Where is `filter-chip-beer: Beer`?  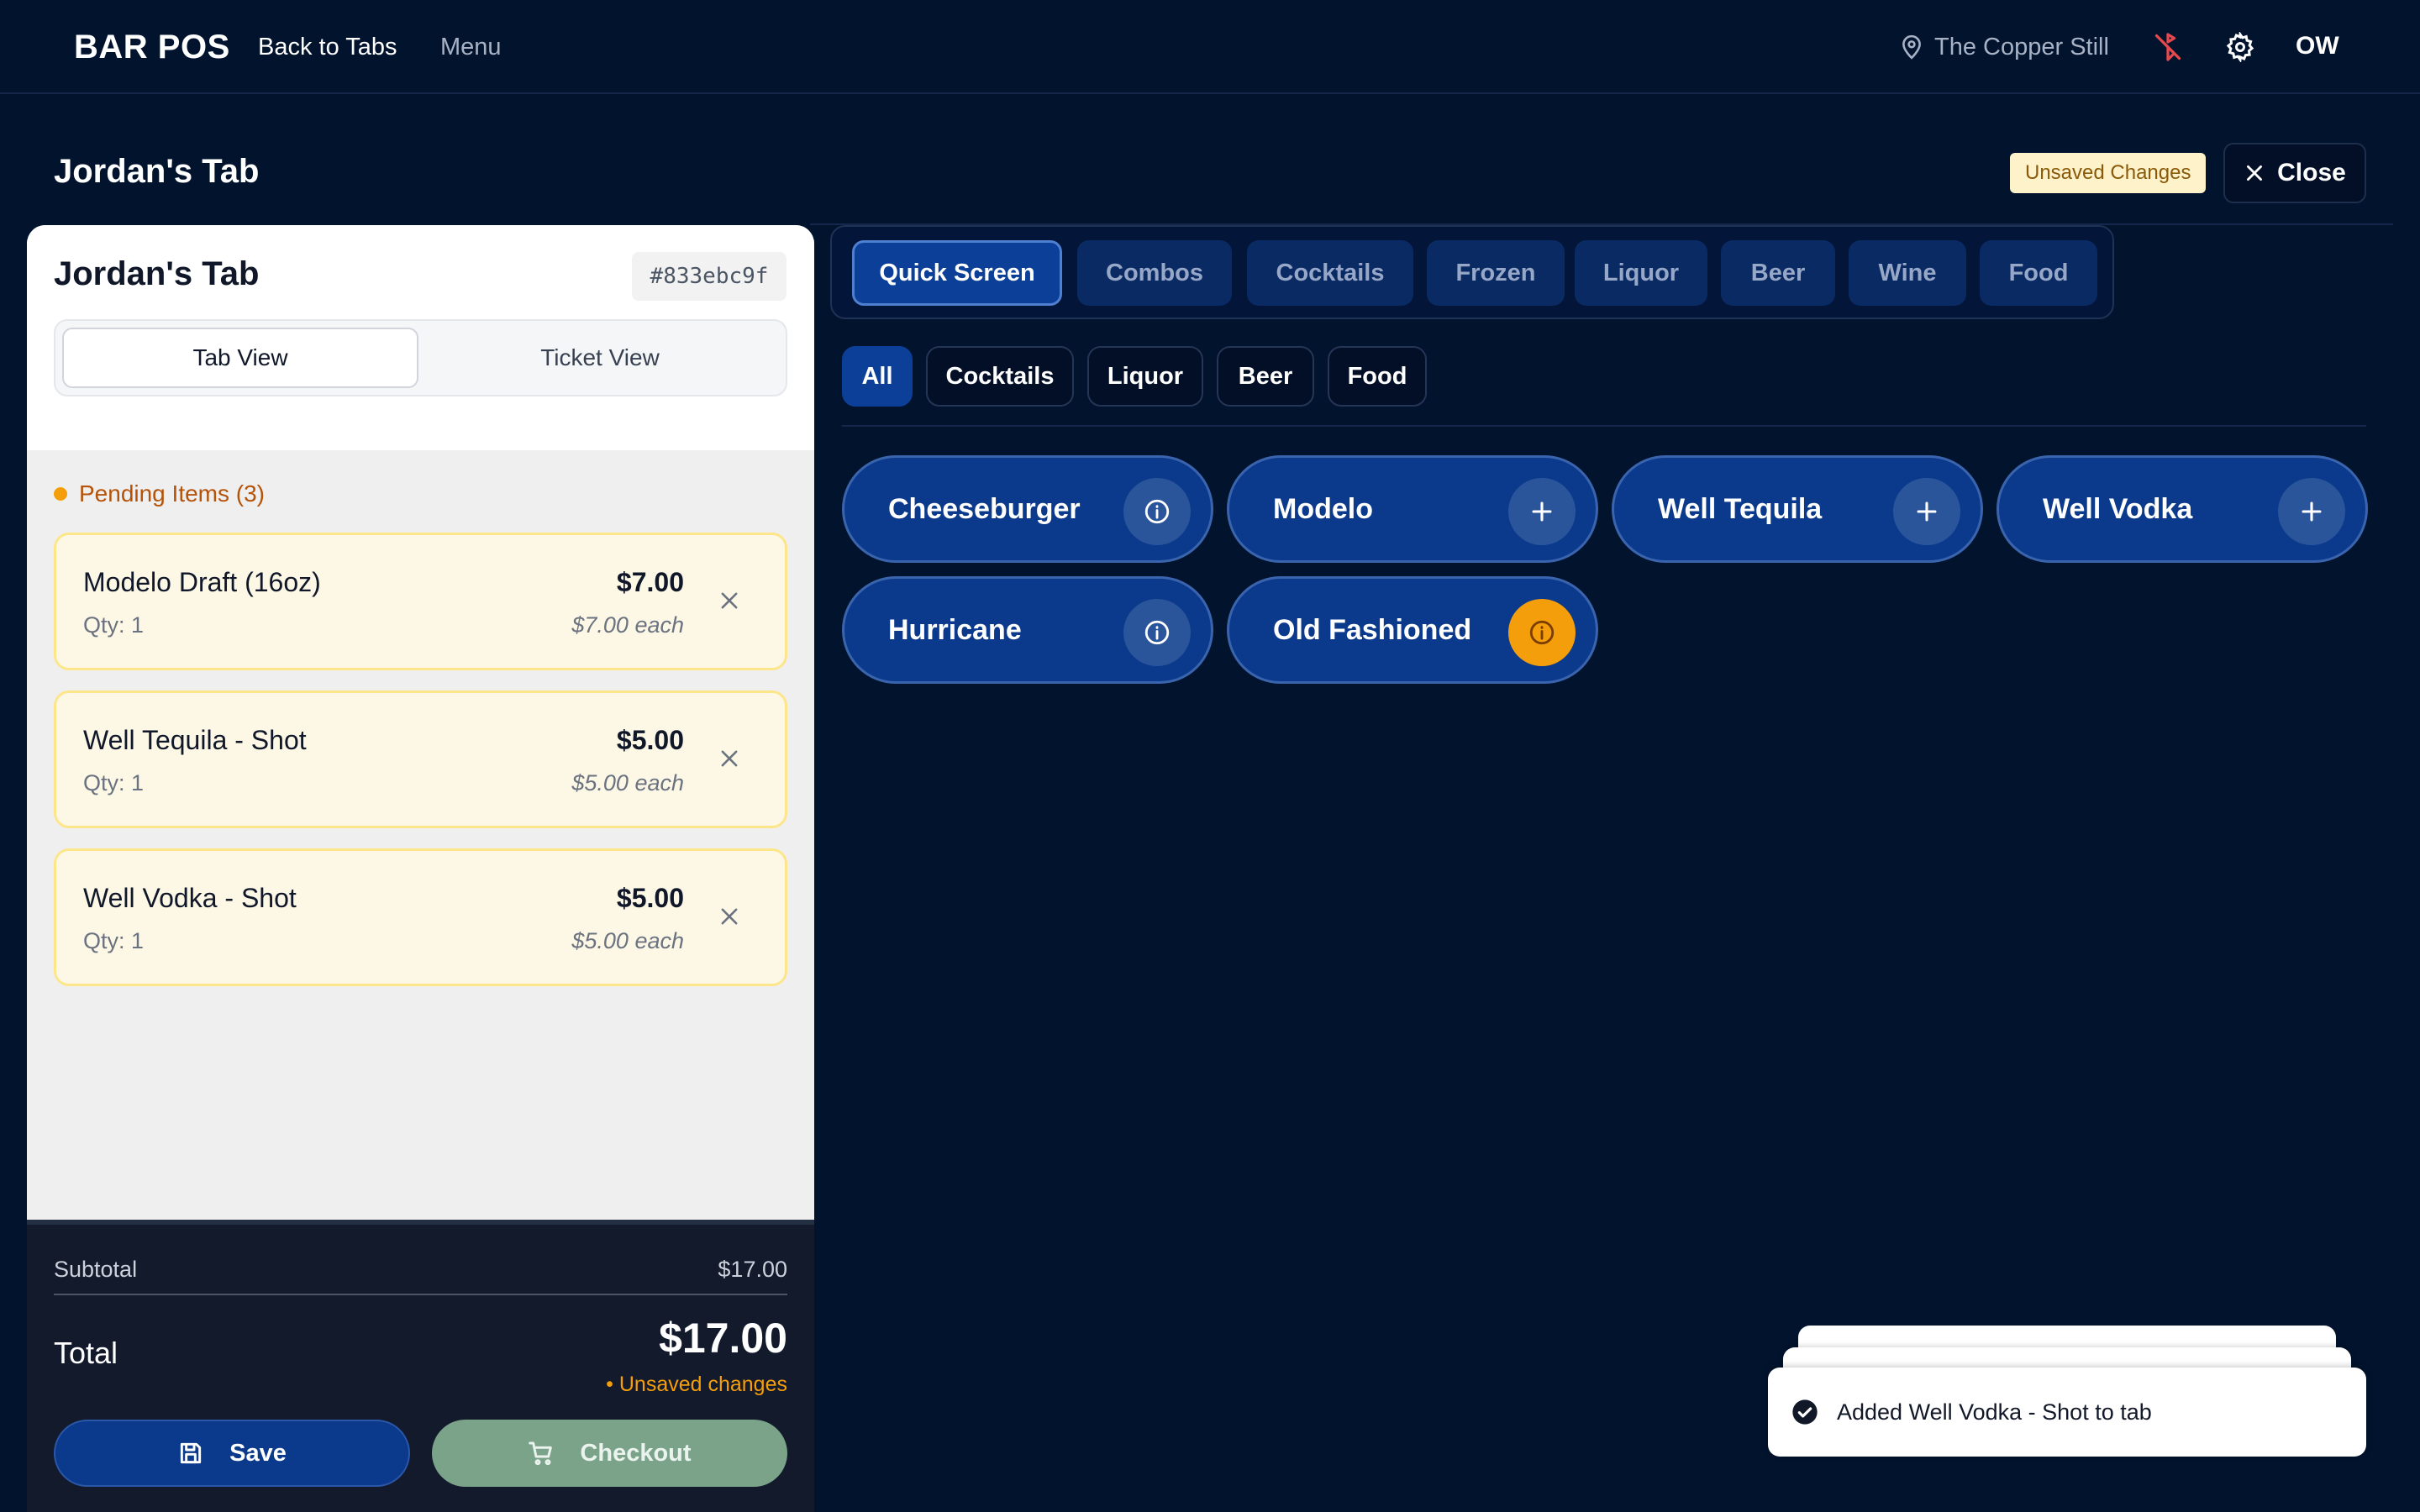 filter-chip-beer: Beer is located at coordinates (1265, 376).